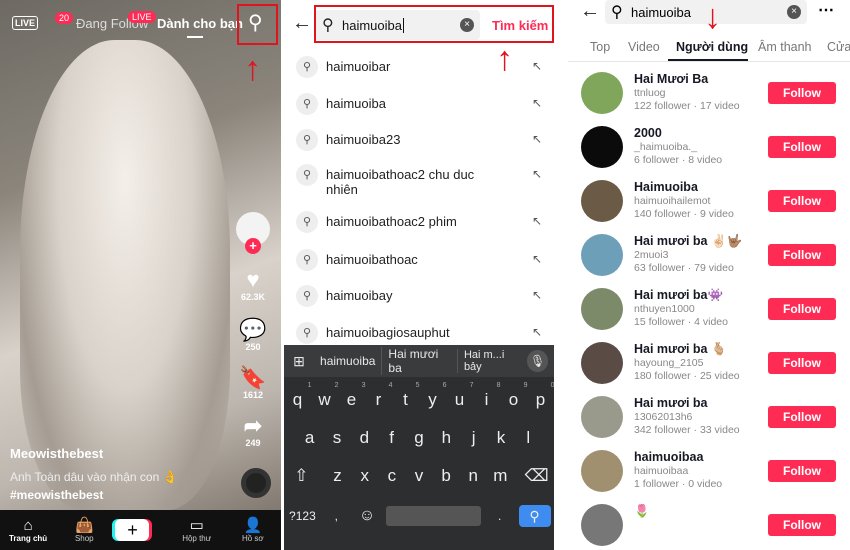  What do you see at coordinates (537, 361) in the screenshot?
I see `microphone-icon: 🎙` at bounding box center [537, 361].